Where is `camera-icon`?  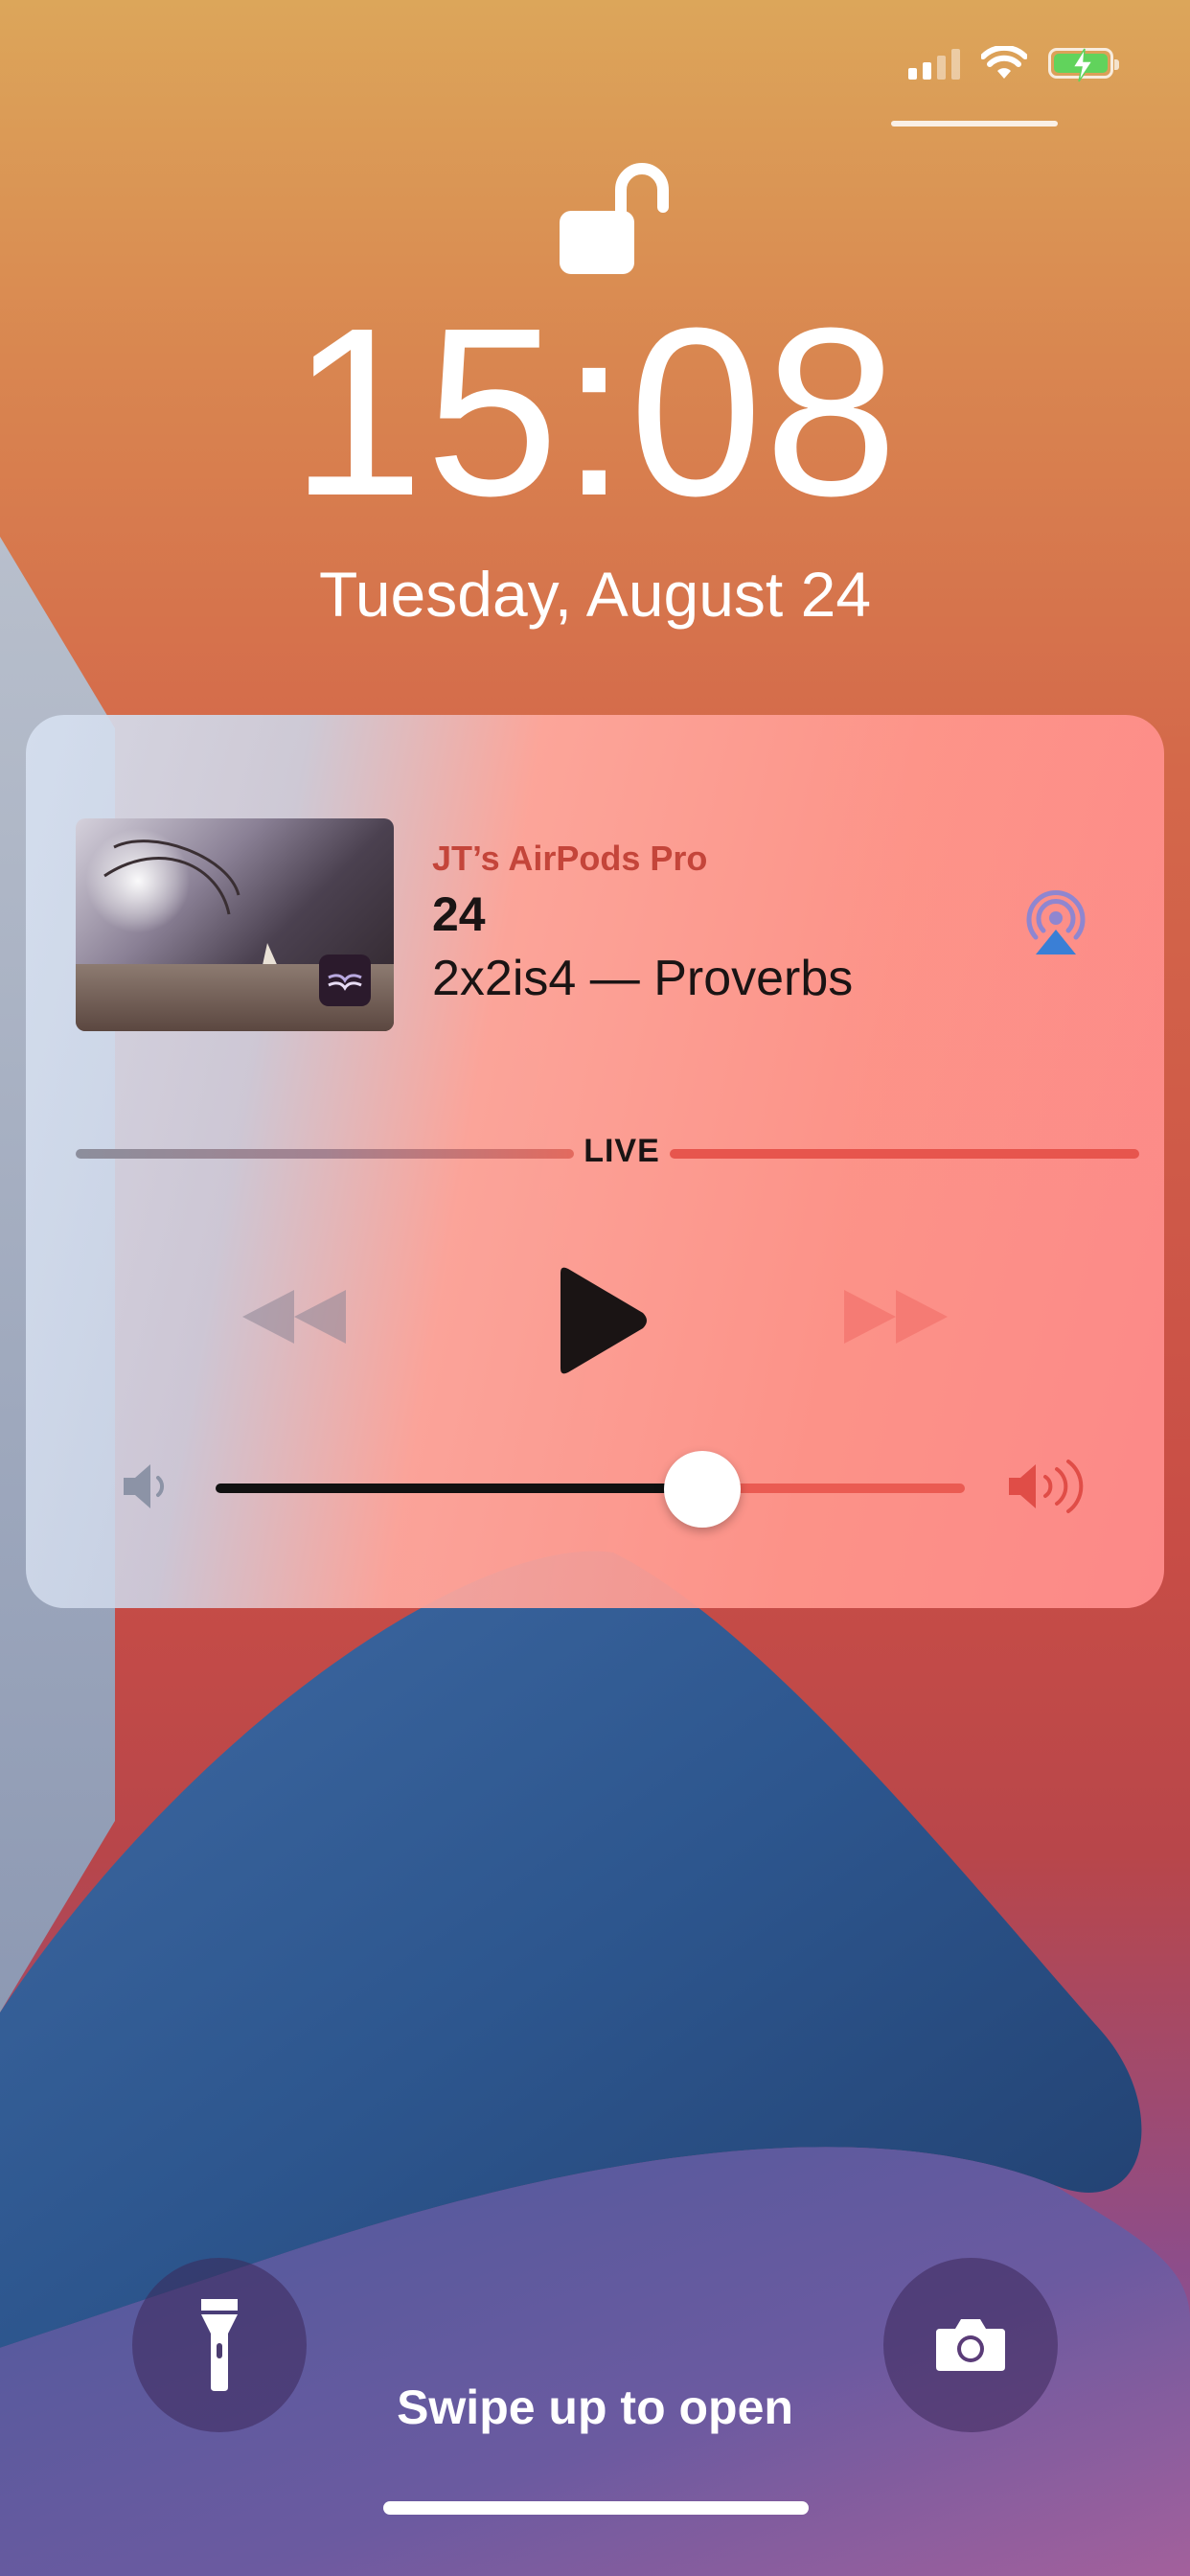 camera-icon is located at coordinates (971, 2345).